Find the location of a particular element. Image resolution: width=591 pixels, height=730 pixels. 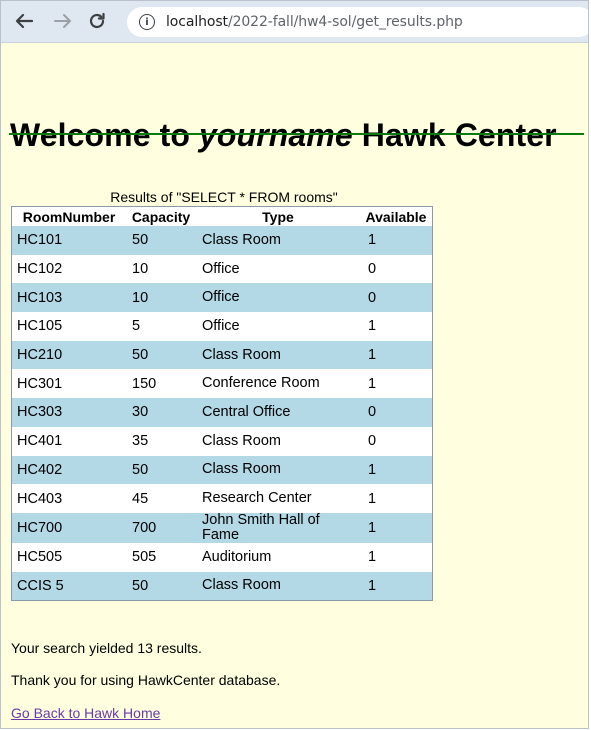

room-number-cell: HC210 is located at coordinates (69, 355).